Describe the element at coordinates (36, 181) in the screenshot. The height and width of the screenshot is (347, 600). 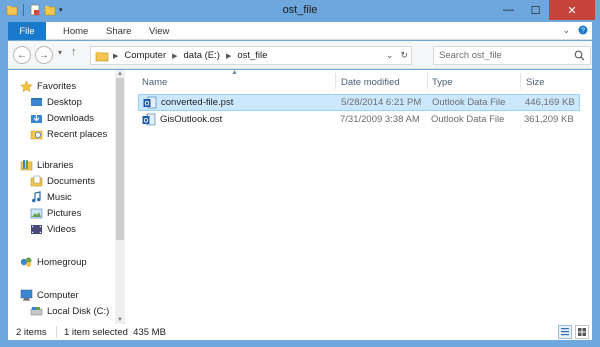
I see `documents-icon` at that location.